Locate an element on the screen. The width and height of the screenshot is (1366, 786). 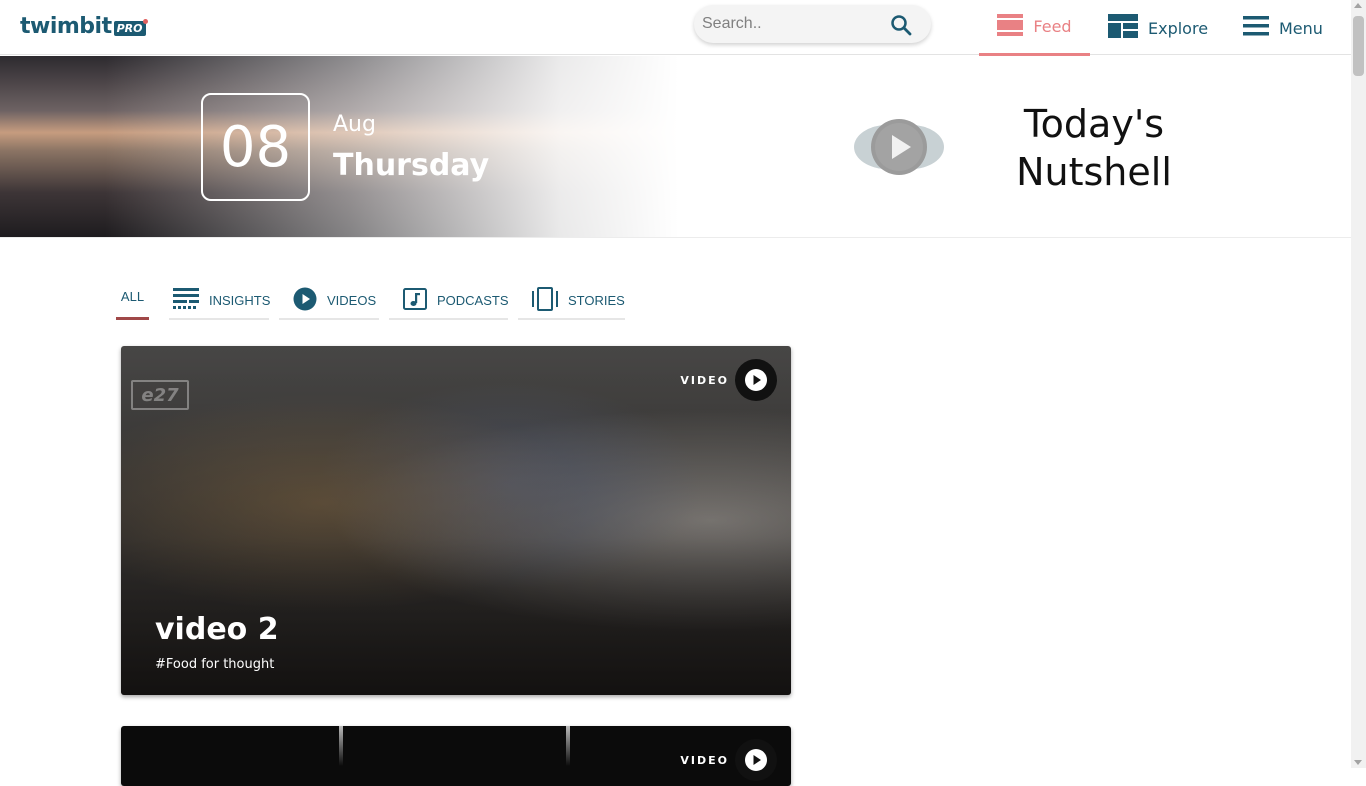
filter-videos-label: VIDEOS is located at coordinates (352, 300).